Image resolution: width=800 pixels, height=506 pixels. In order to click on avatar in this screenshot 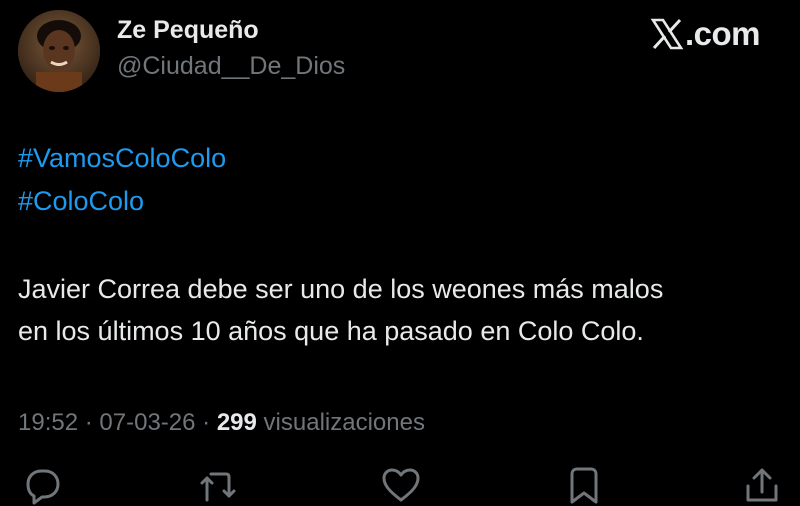, I will do `click(59, 51)`.